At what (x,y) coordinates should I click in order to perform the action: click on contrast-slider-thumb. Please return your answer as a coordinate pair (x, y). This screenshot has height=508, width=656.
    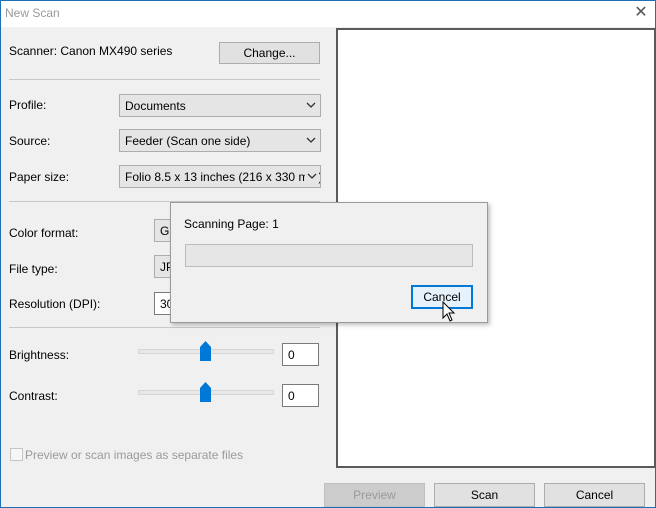
    Looking at the image, I should click on (205, 392).